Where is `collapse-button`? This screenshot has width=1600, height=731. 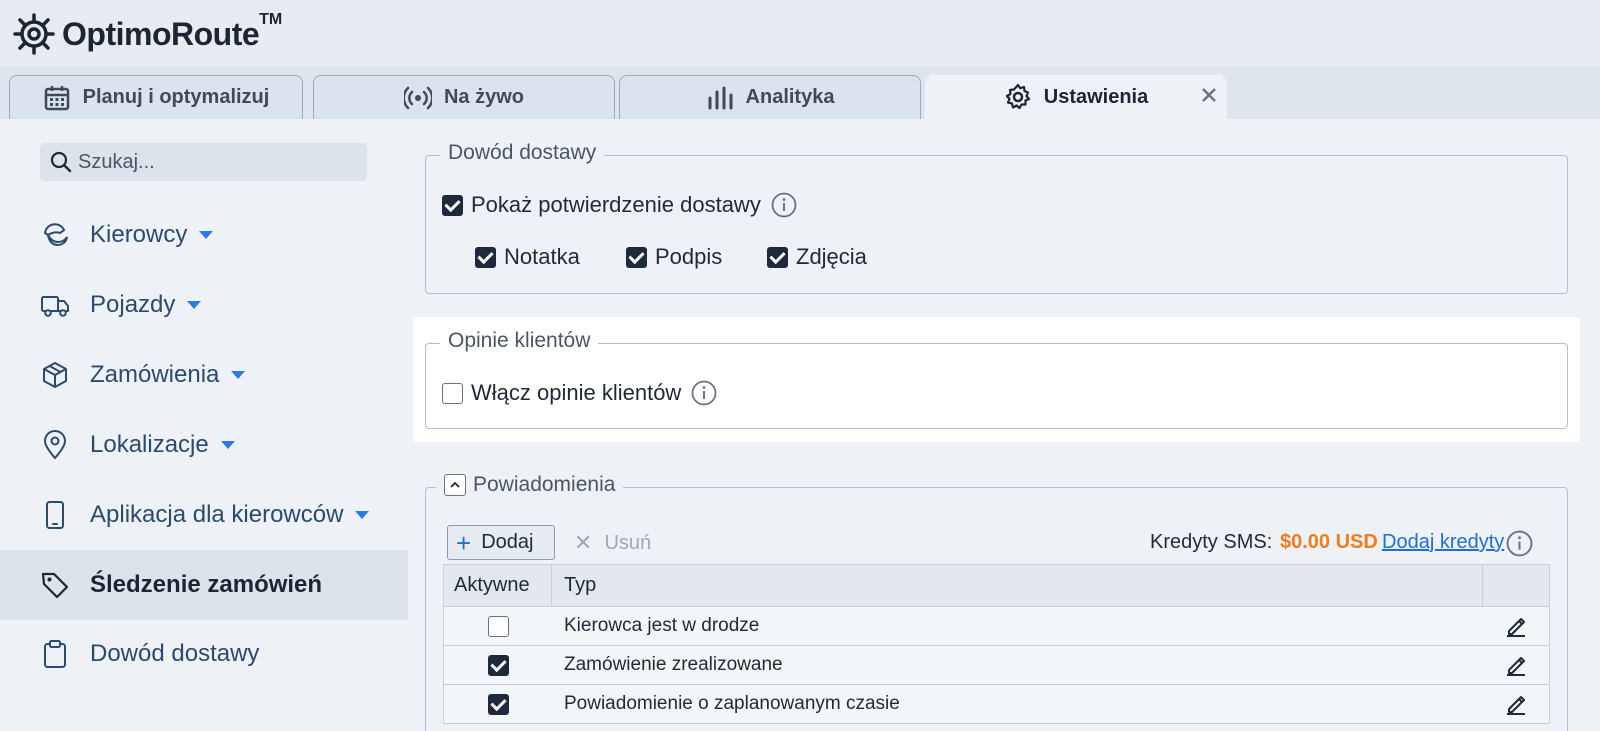 collapse-button is located at coordinates (455, 485).